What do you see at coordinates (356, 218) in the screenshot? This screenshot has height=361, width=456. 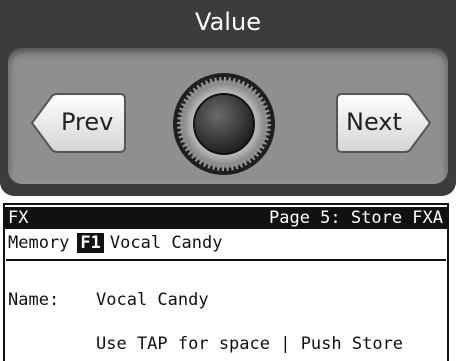 I see `lcd-title-page: Page 5: Store FXA` at bounding box center [356, 218].